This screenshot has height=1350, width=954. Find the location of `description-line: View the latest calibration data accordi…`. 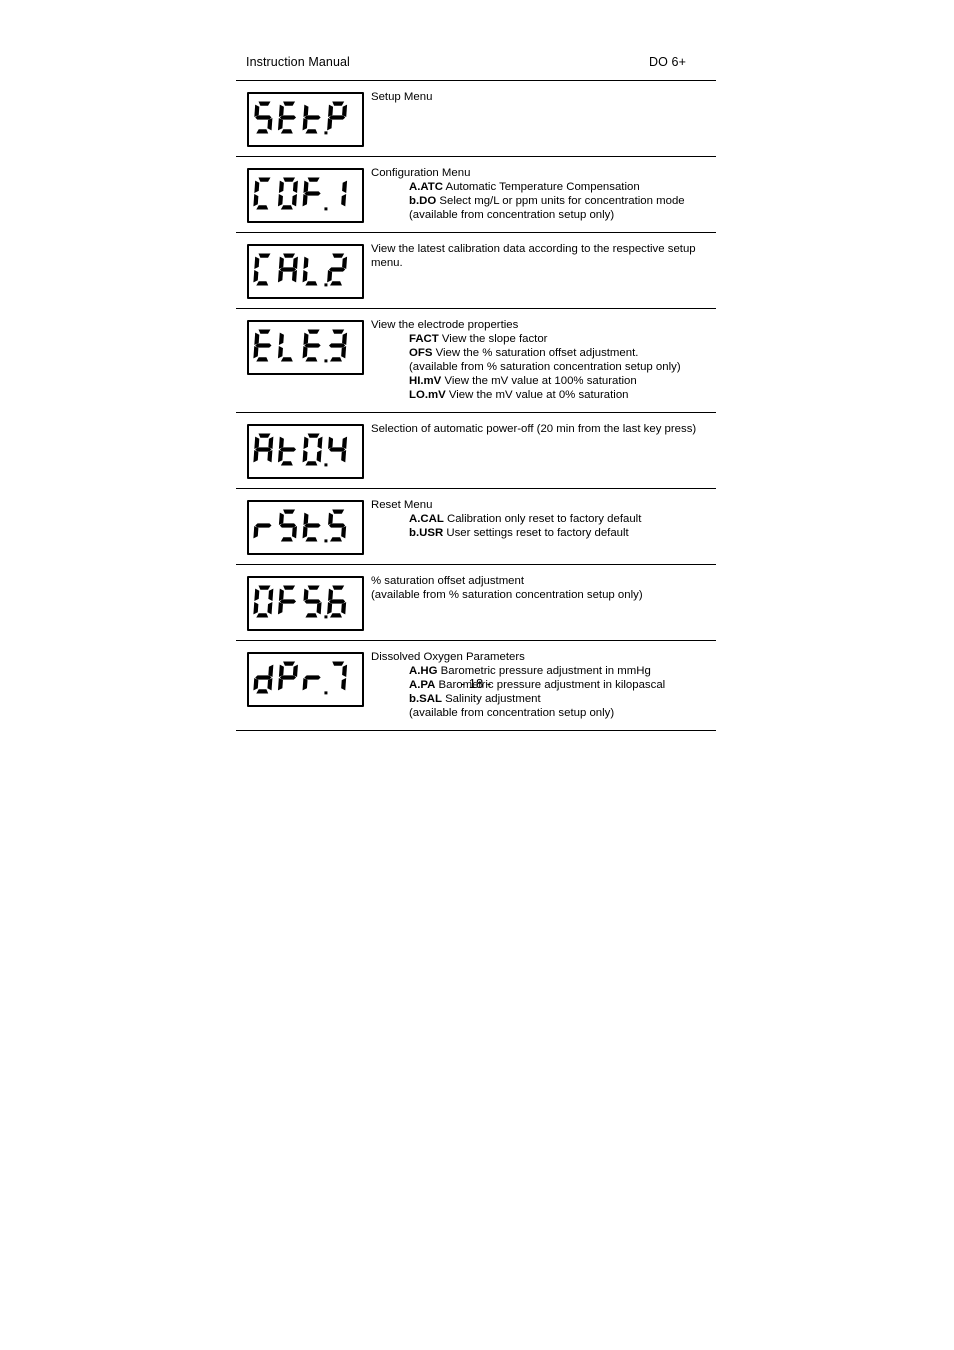

description-line: View the latest calibration data accordi… is located at coordinates (533, 249).